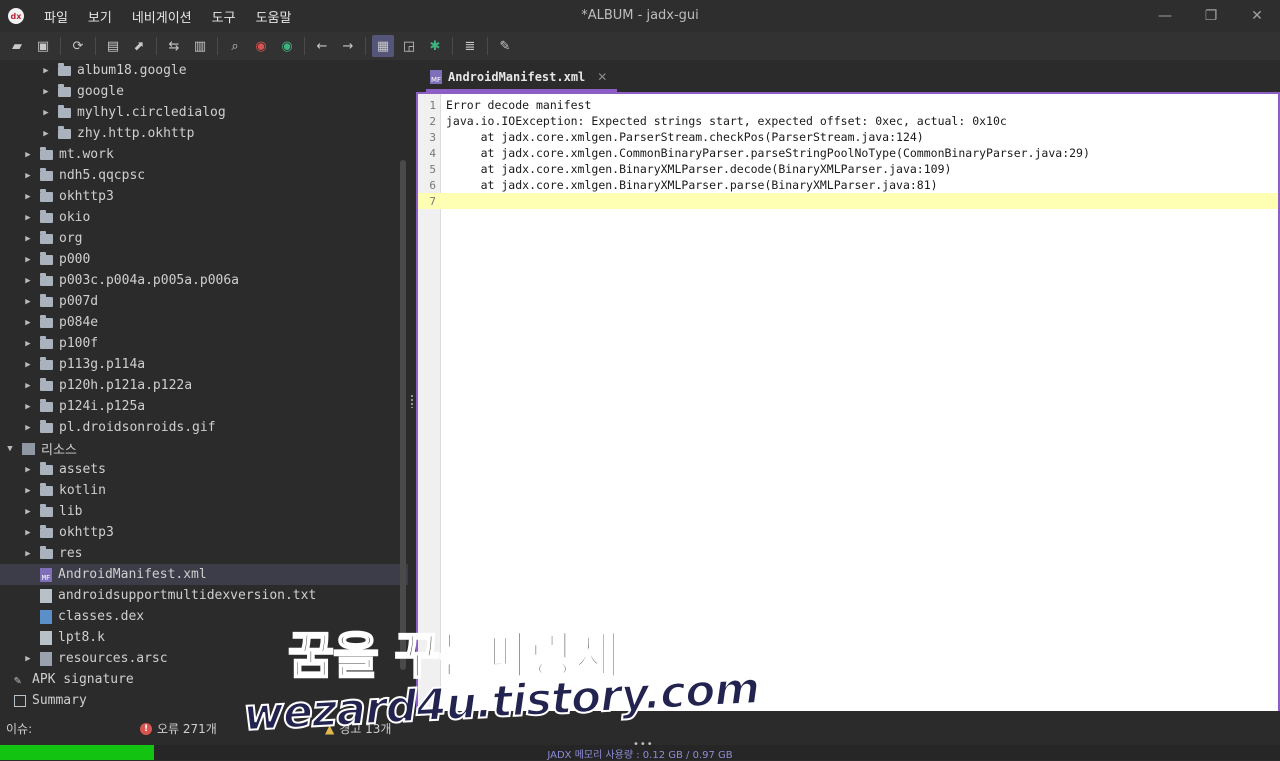 Image resolution: width=1280 pixels, height=761 pixels. Describe the element at coordinates (71, 553) in the screenshot. I see `tree-item-label: res` at that location.